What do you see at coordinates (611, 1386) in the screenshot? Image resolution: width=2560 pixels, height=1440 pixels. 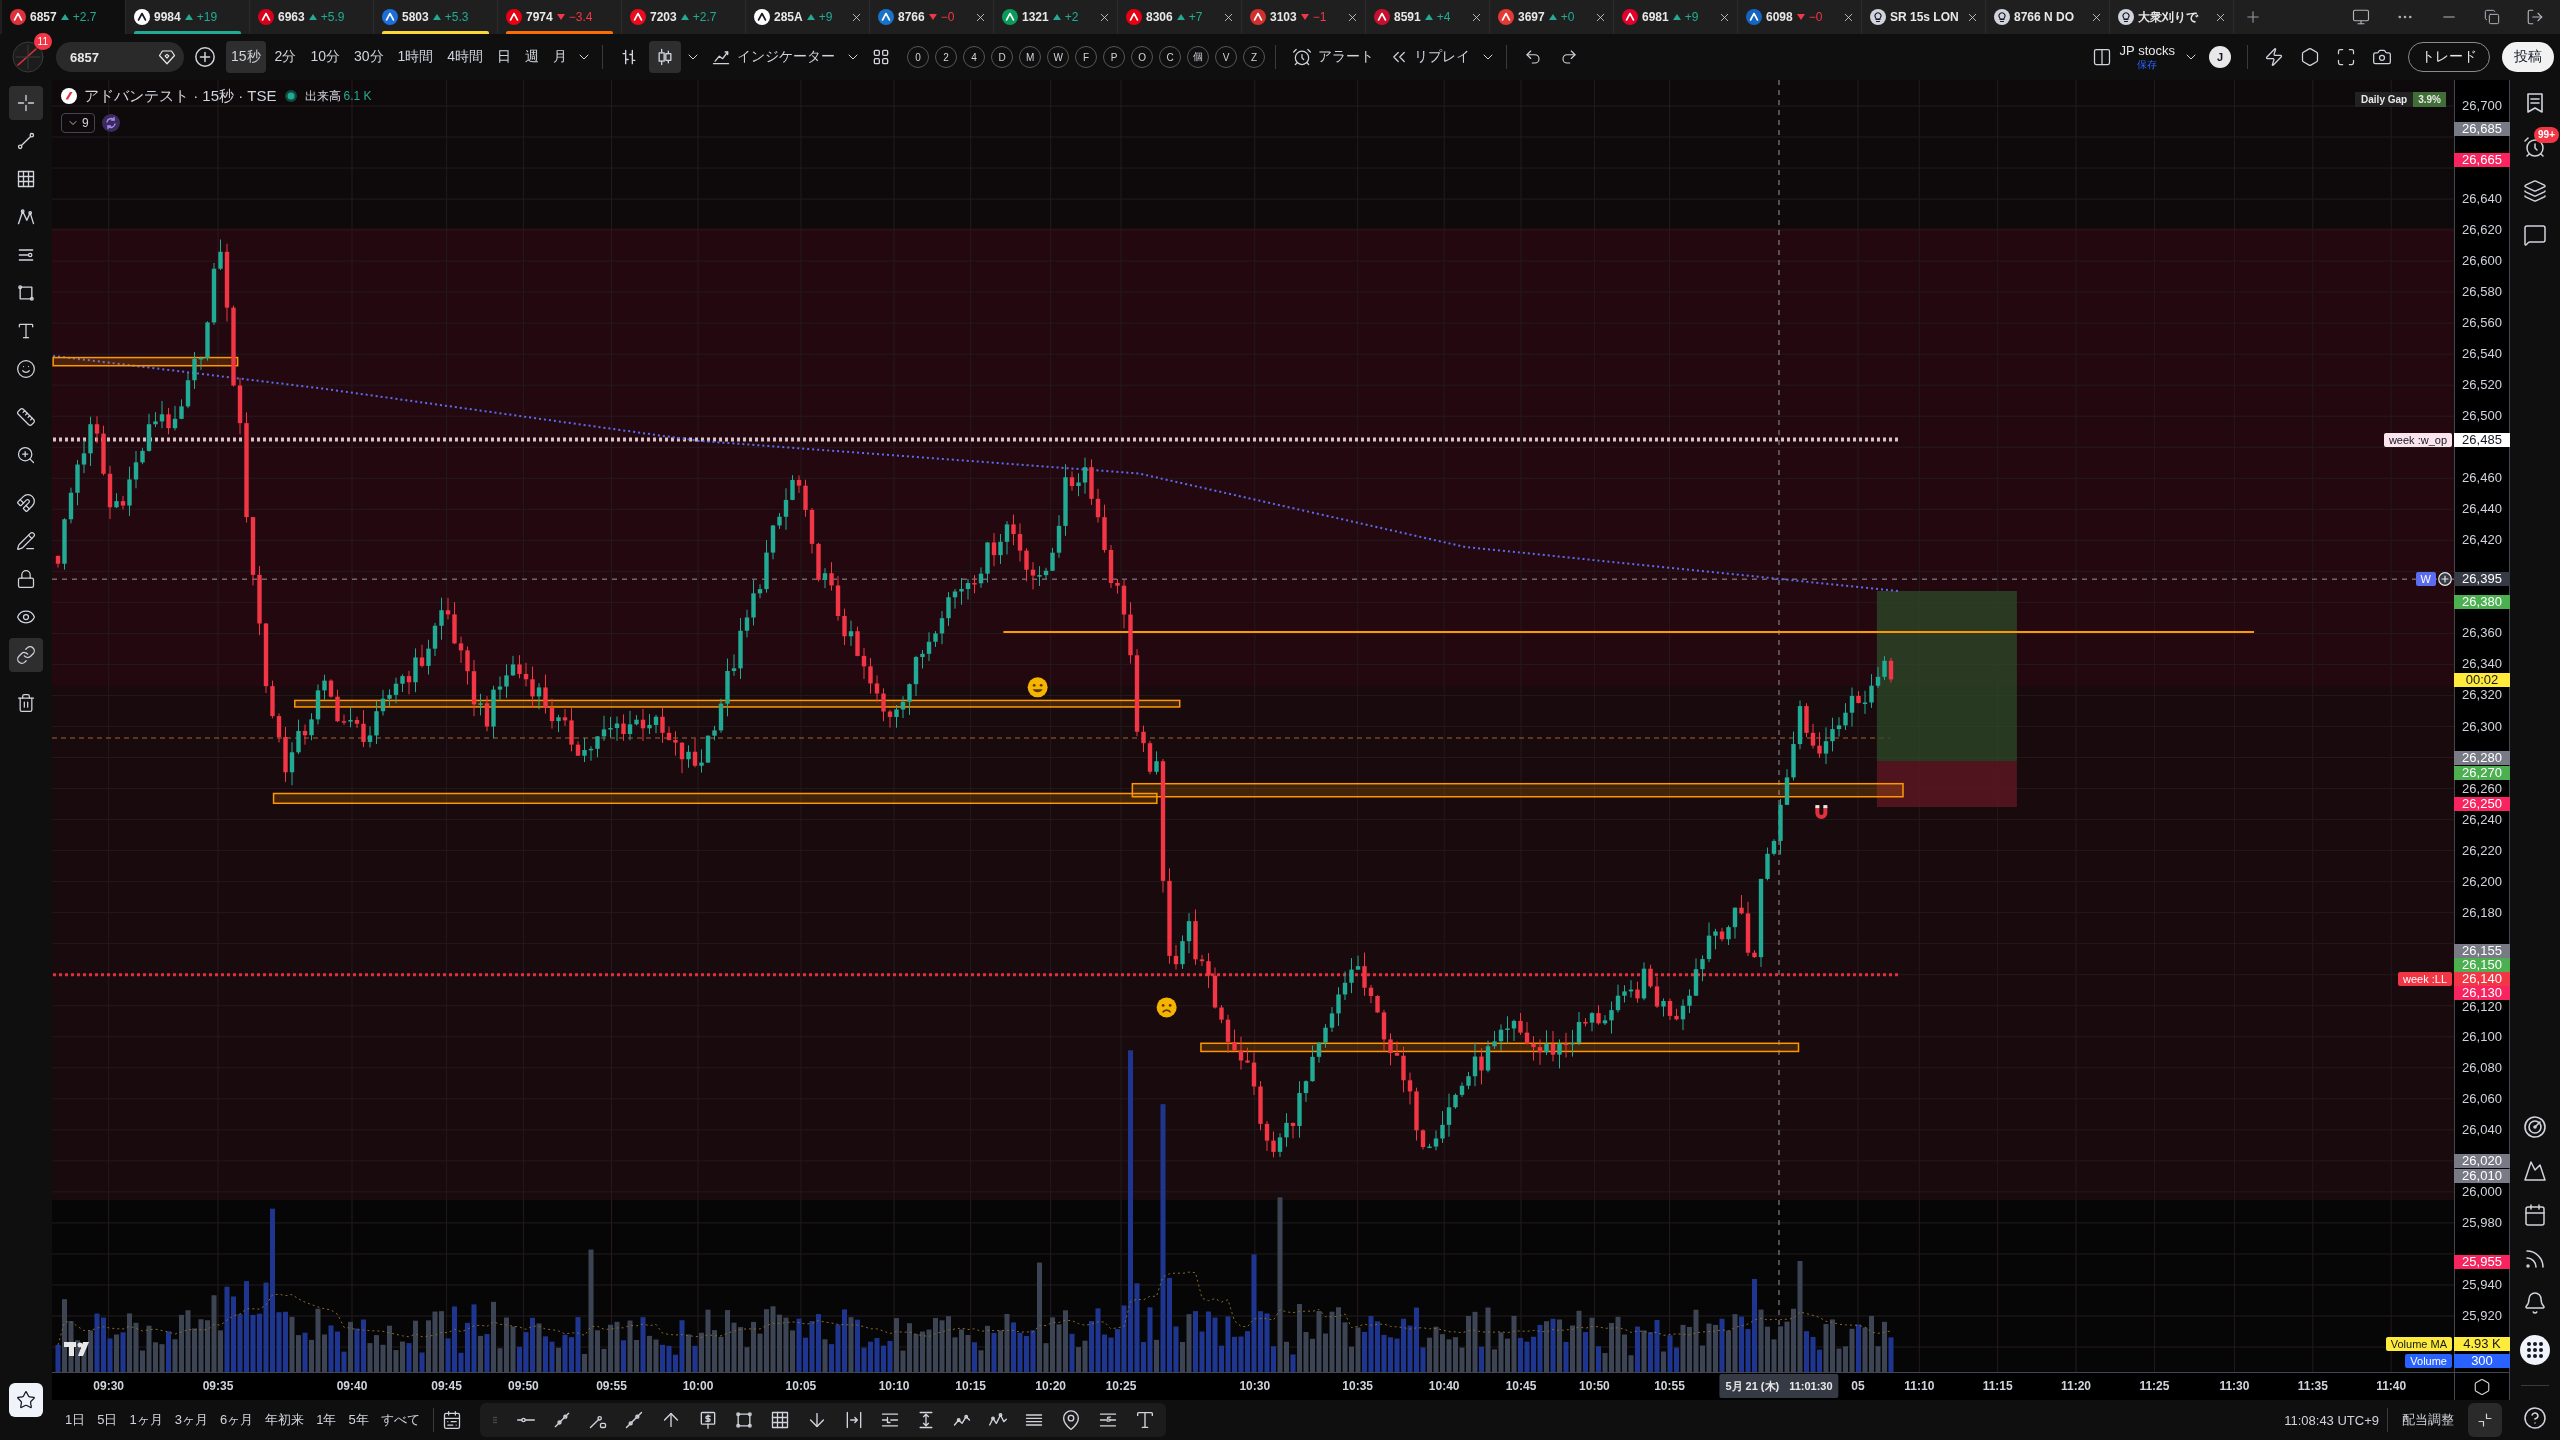 I see `time-tick: 09:55` at bounding box center [611, 1386].